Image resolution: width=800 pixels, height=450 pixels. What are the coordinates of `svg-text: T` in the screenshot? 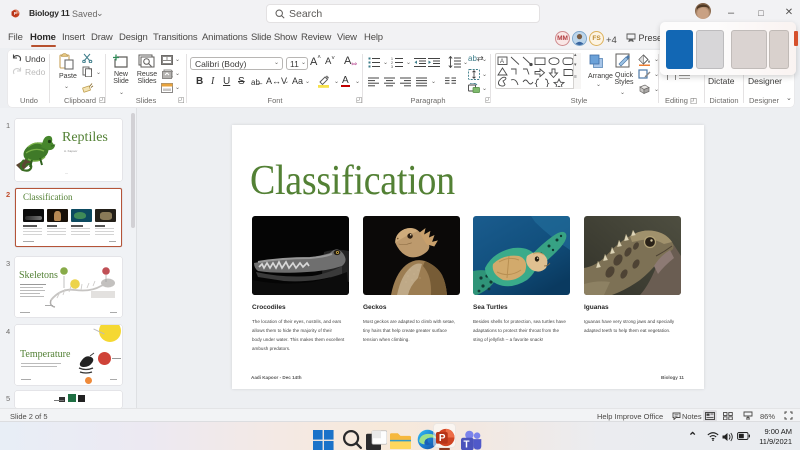 It's located at (467, 445).